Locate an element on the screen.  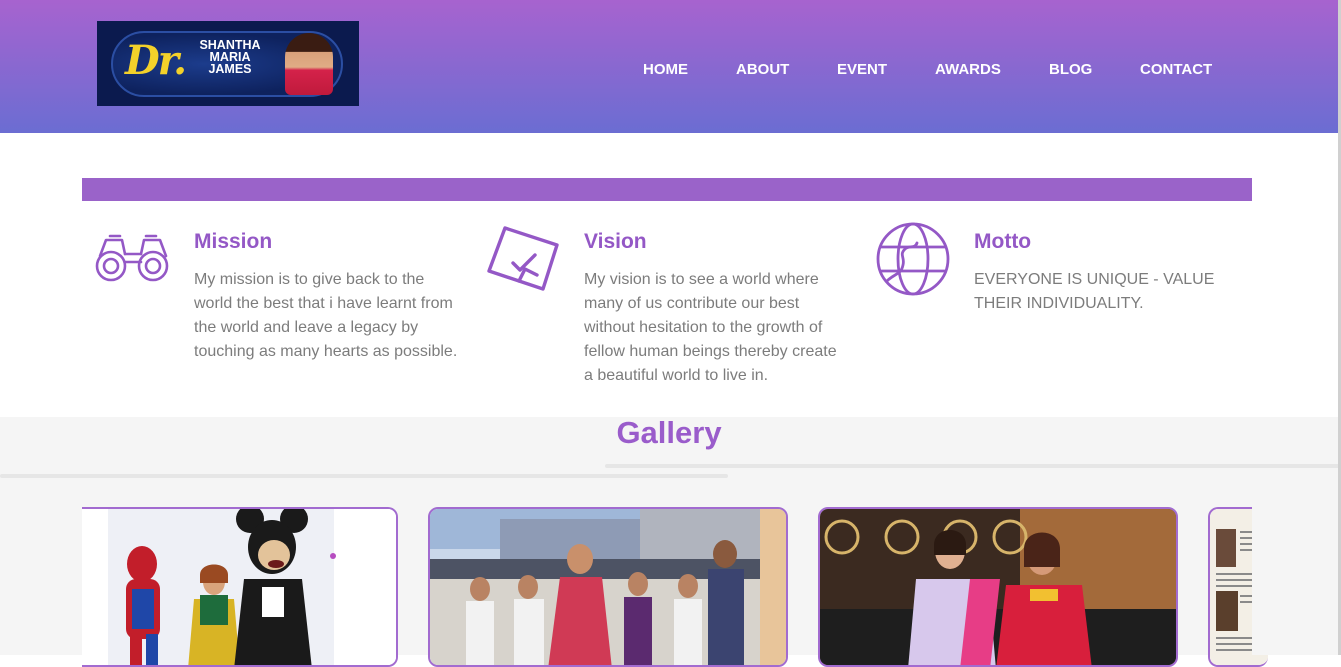
nav-about: ABOUT is located at coordinates (762, 69).